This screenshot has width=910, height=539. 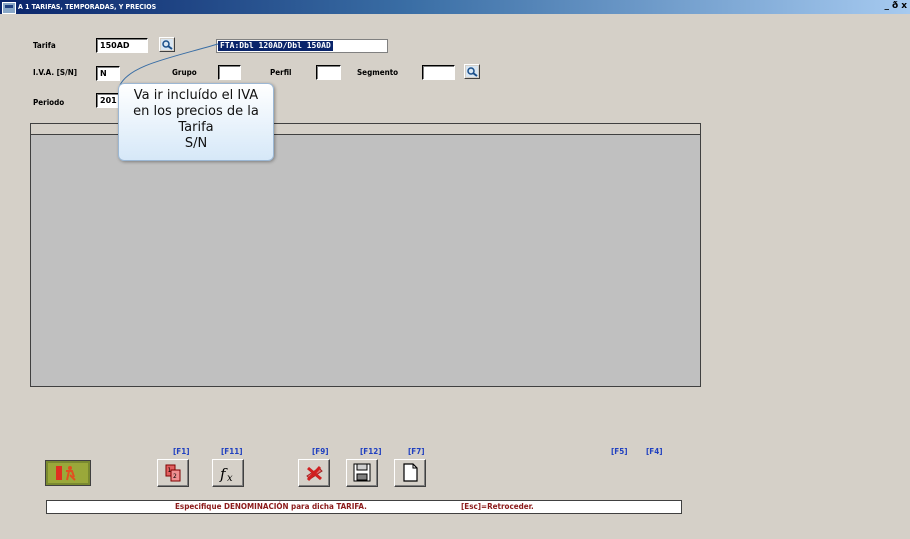 I want to click on perfil-label: Perfil, so click(x=281, y=72).